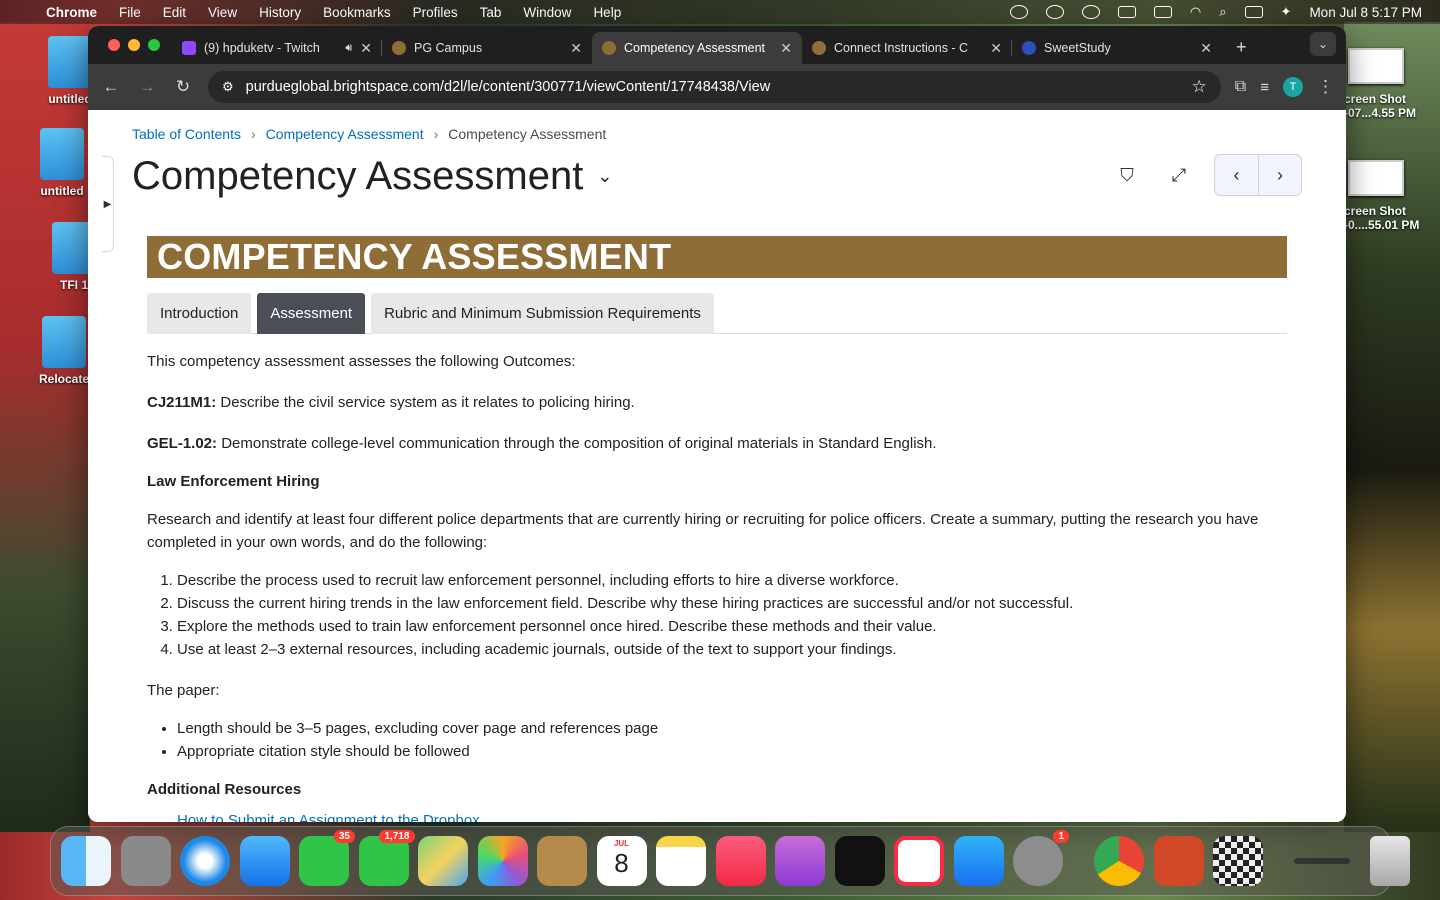  I want to click on new-tab-button: +, so click(1241, 50).